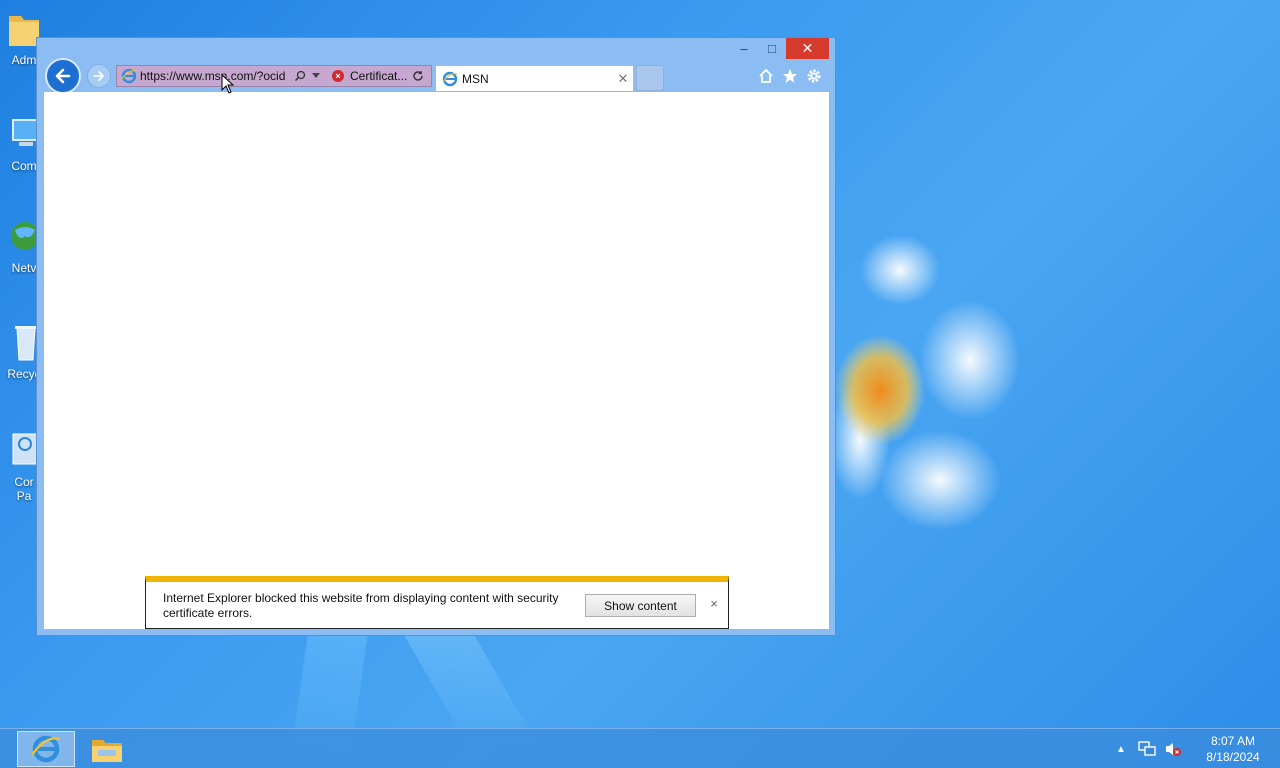 This screenshot has height=768, width=1280. Describe the element at coordinates (1233, 741) in the screenshot. I see `clock-time: 8:07 AM` at that location.